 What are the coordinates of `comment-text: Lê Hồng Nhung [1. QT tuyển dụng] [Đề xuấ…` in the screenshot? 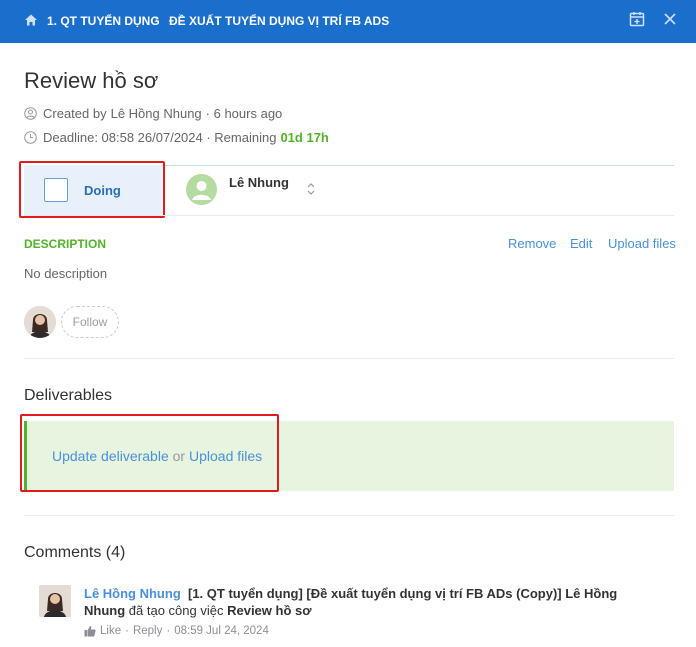 It's located at (364, 602).